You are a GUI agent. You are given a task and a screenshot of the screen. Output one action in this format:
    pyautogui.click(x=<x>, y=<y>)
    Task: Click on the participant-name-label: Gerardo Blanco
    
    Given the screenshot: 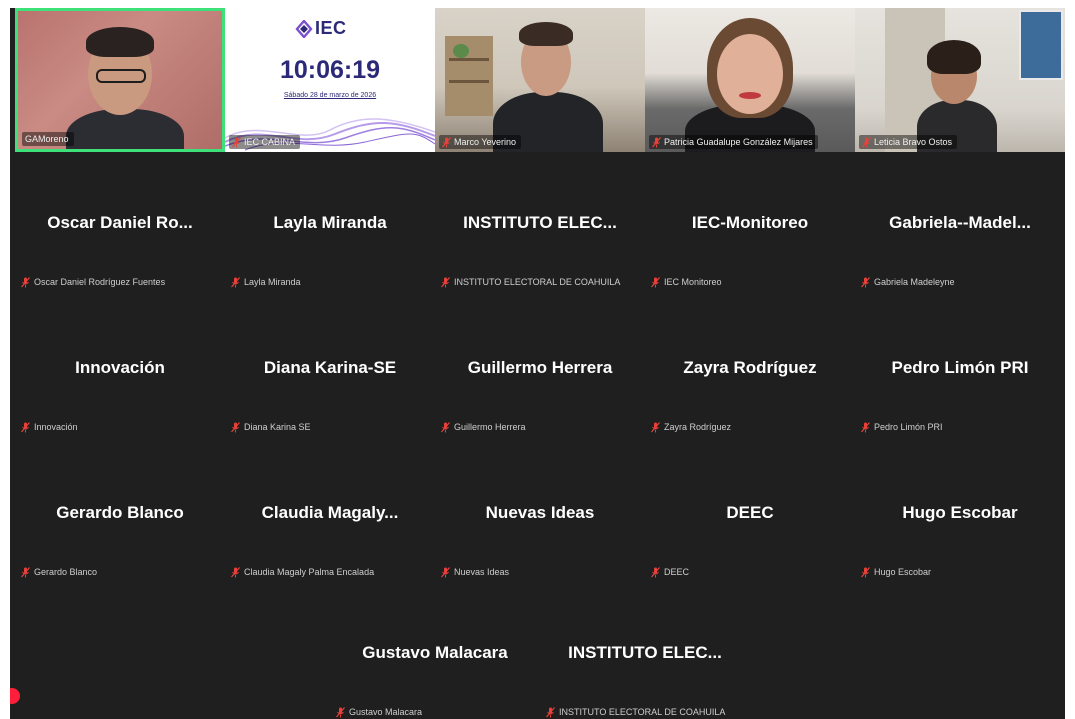 What is the action you would take?
    pyautogui.click(x=59, y=572)
    